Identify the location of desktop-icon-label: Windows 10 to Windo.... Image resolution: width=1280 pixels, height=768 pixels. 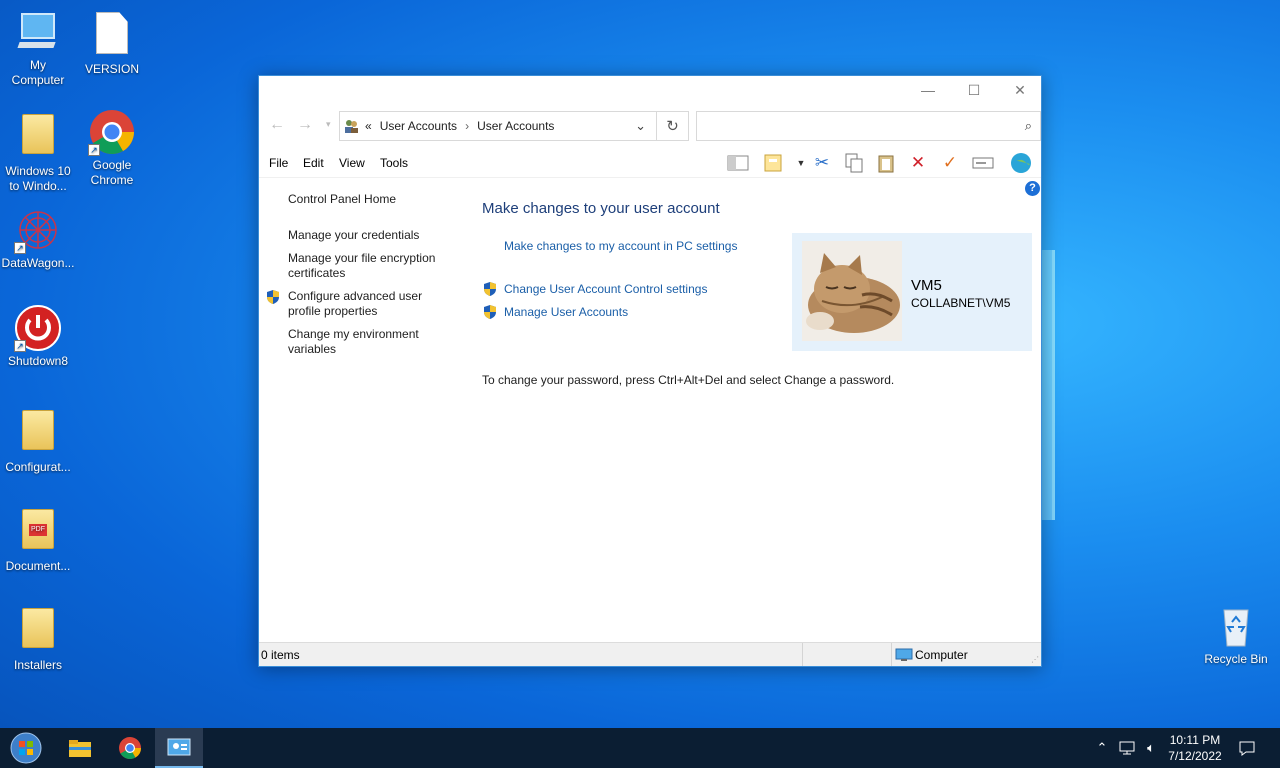
(38, 178).